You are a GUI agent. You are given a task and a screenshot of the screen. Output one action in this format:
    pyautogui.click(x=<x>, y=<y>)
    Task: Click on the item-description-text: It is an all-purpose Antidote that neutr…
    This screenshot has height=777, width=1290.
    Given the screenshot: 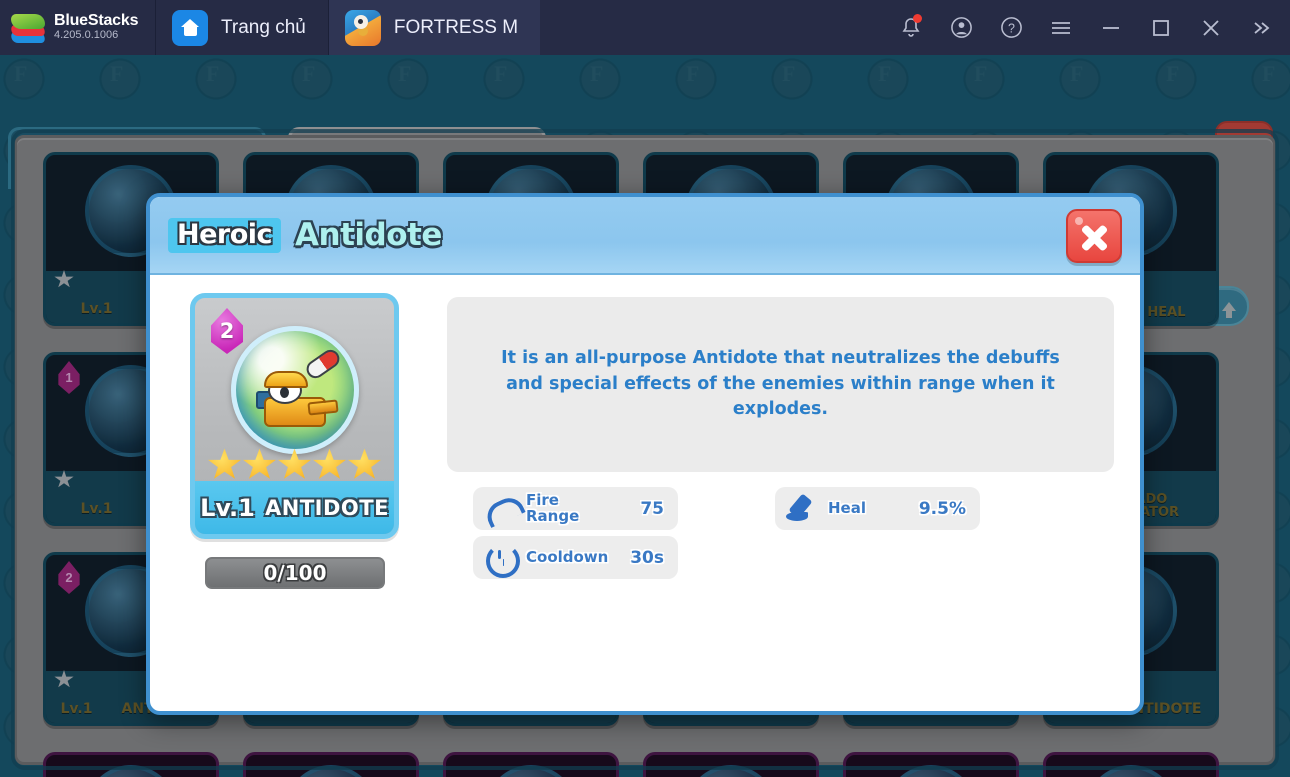 What is the action you would take?
    pyautogui.click(x=780, y=384)
    